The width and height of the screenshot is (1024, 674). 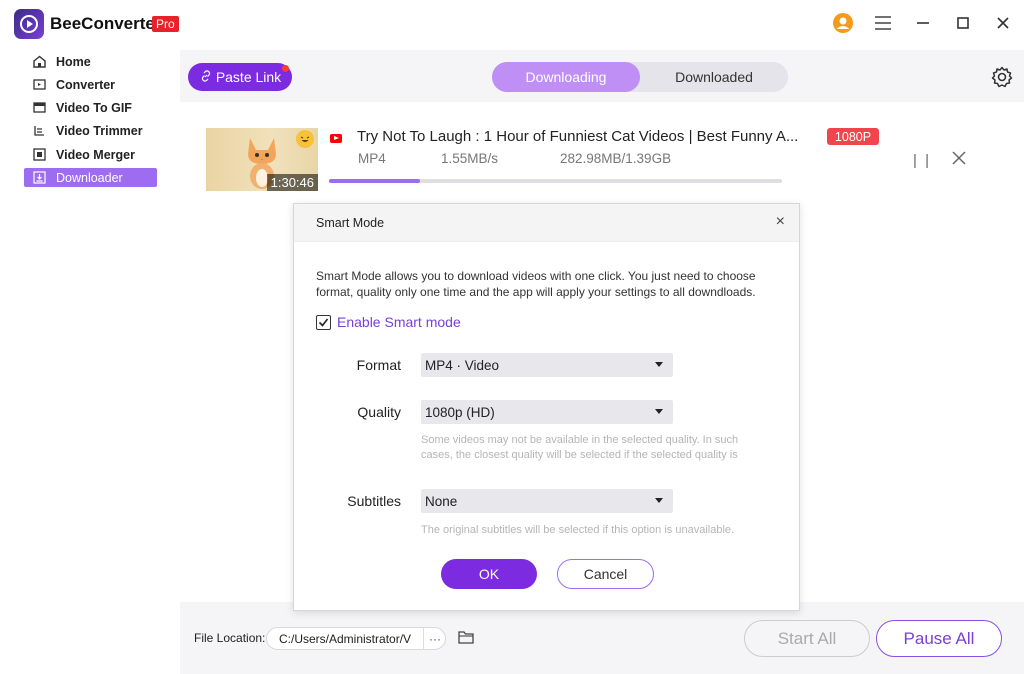 What do you see at coordinates (714, 77) in the screenshot?
I see `tab-downloaded: Downloaded` at bounding box center [714, 77].